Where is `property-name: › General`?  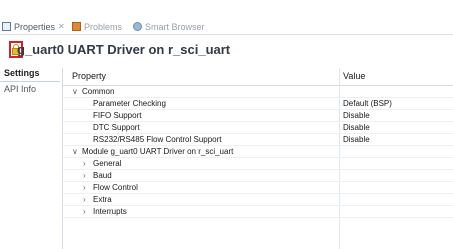 property-name: › General is located at coordinates (102, 163).